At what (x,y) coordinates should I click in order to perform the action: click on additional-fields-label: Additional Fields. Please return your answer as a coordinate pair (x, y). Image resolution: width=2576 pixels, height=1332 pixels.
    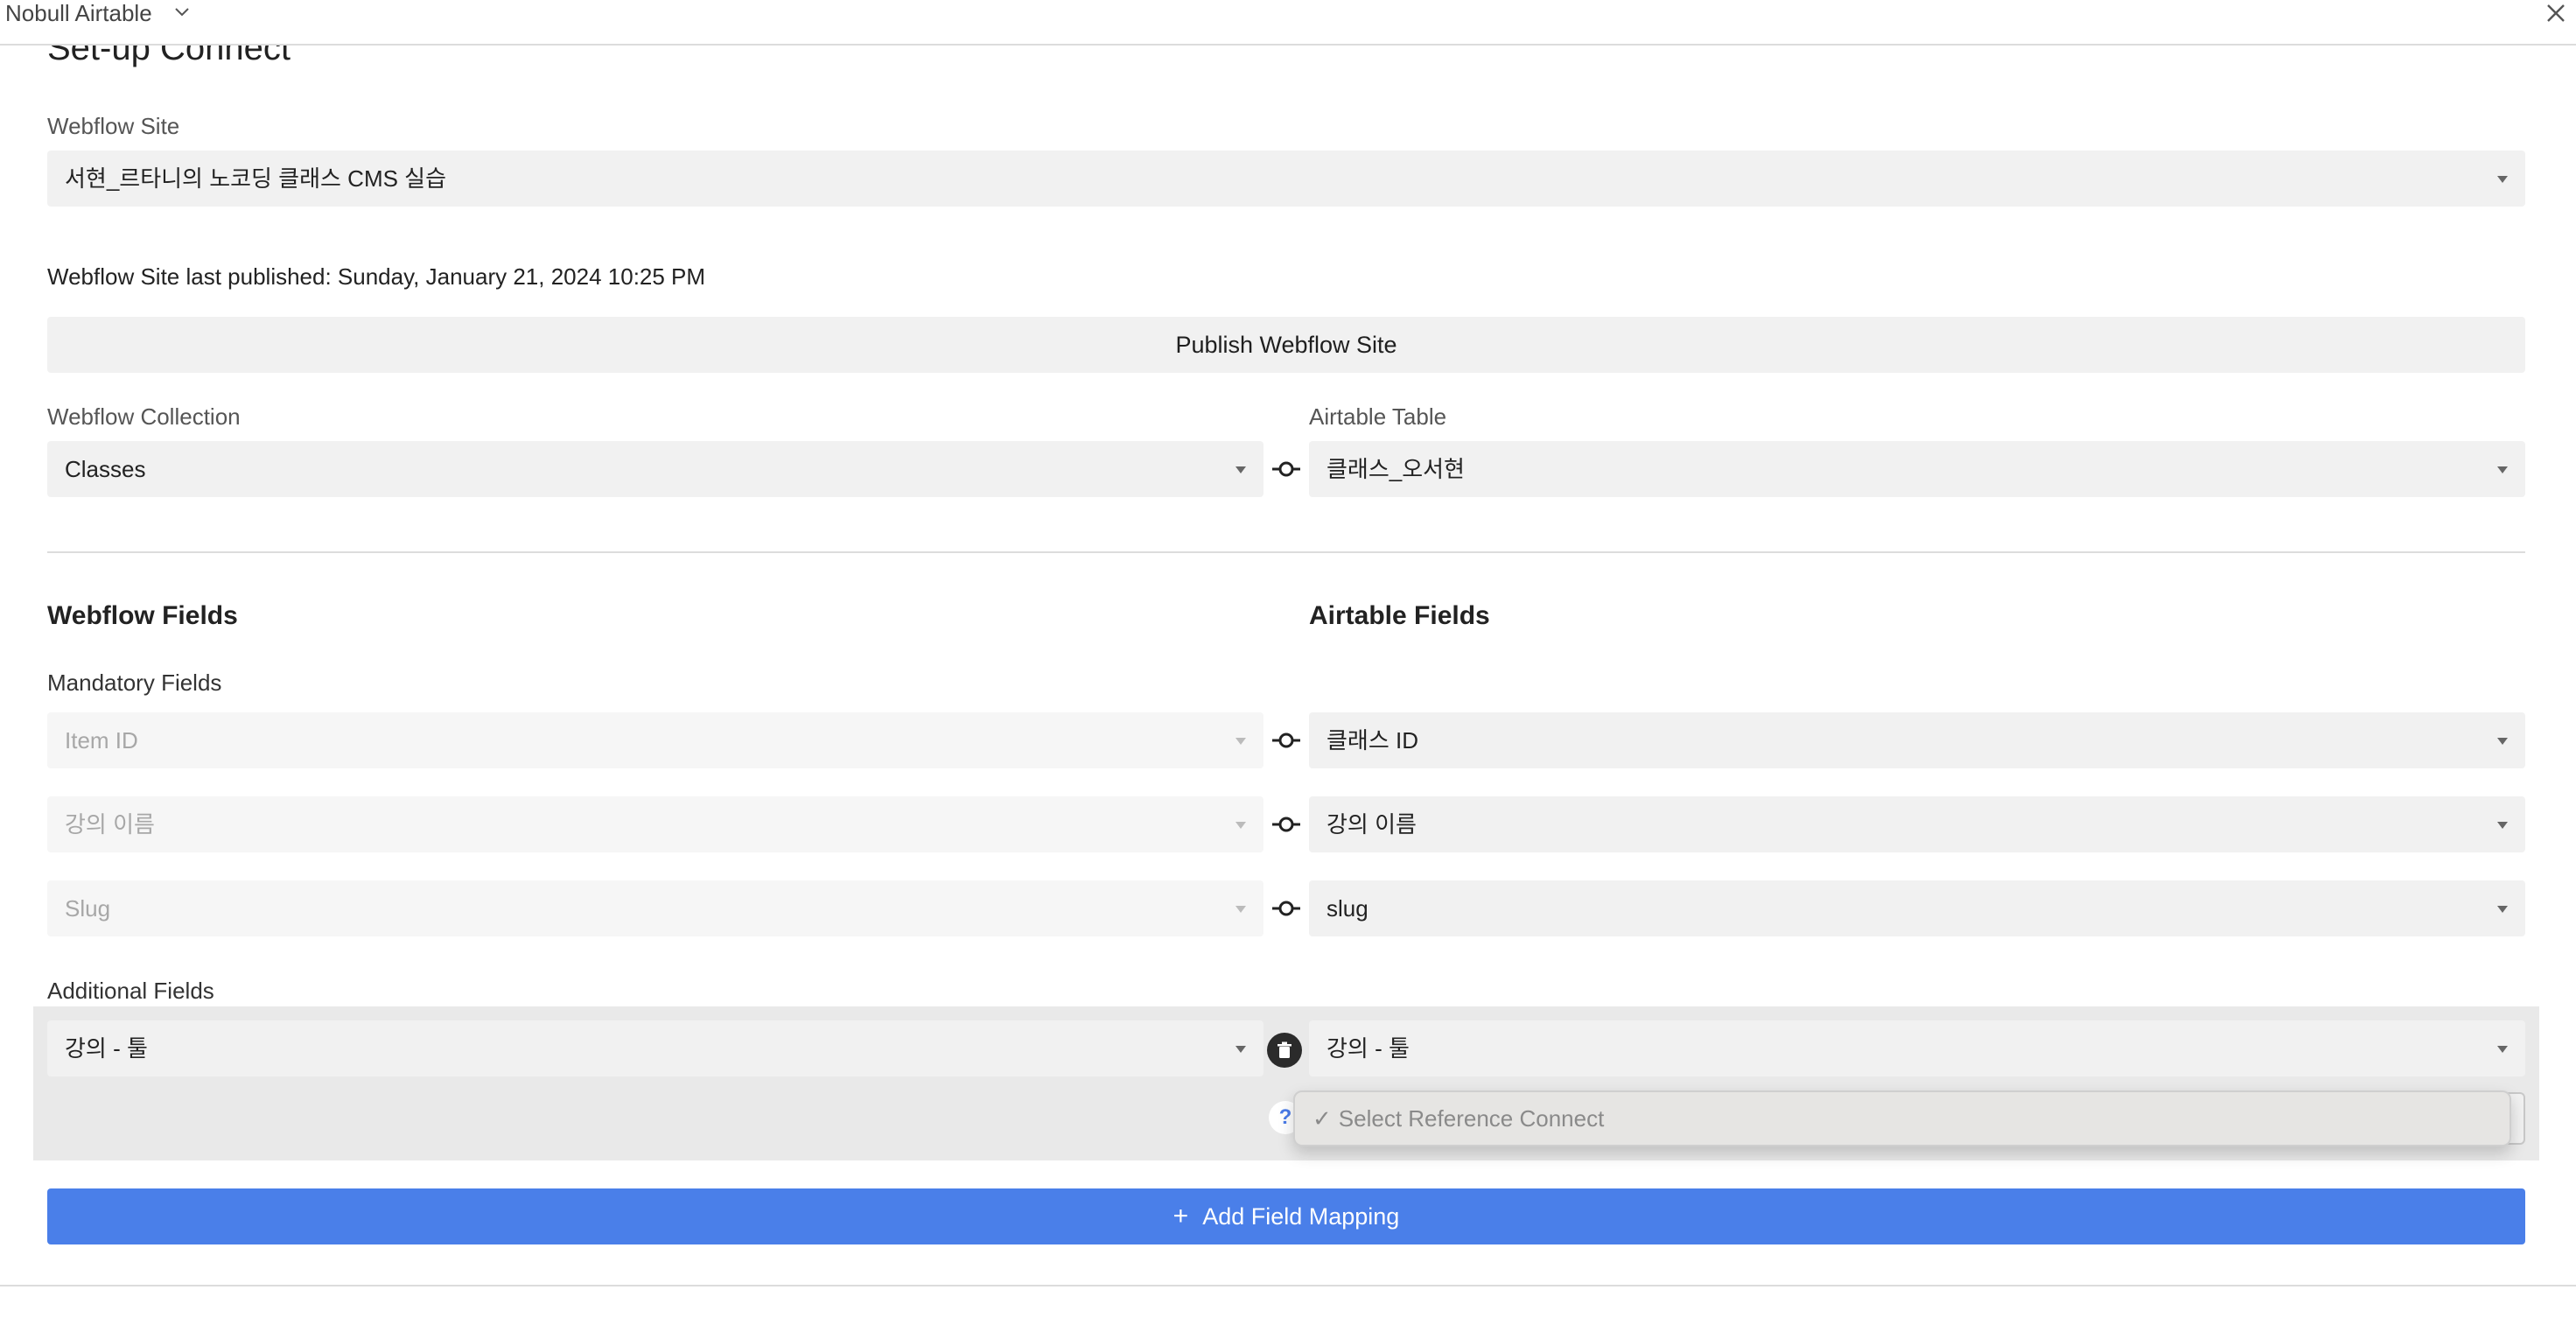
    Looking at the image, I should click on (130, 991).